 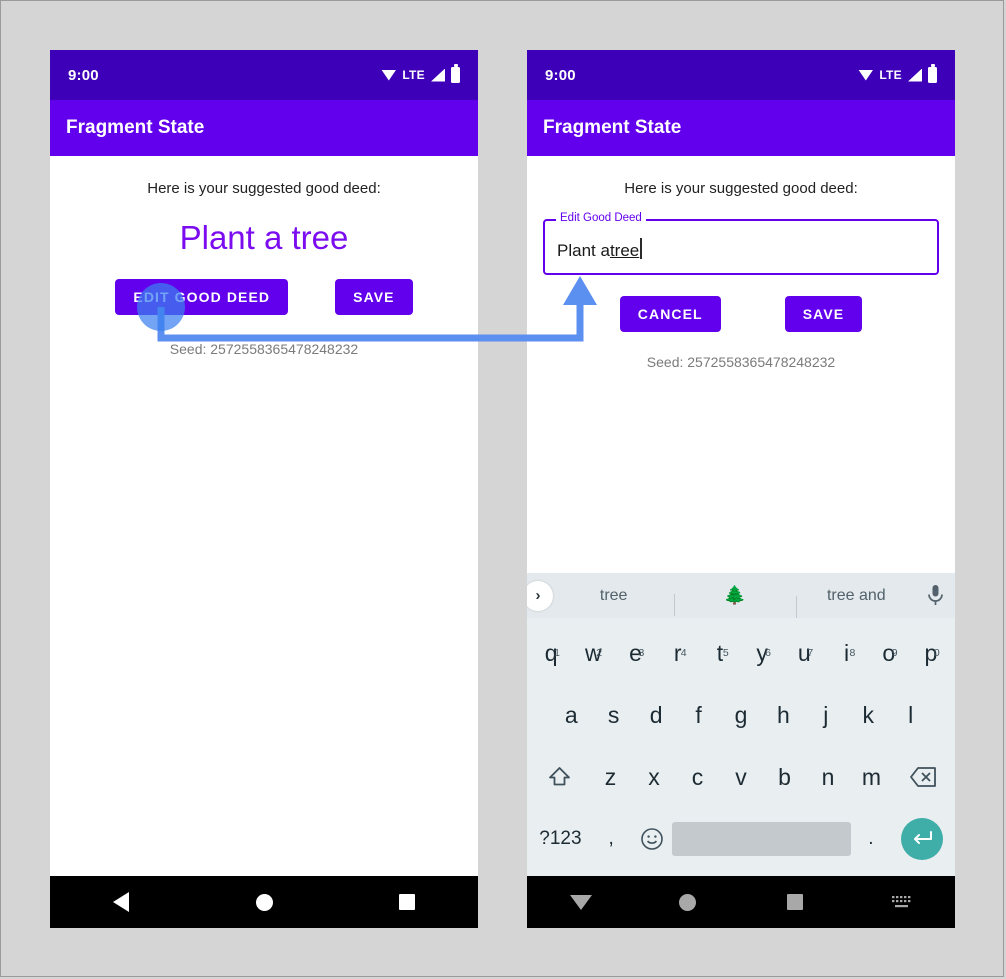 I want to click on nav-bar-left, so click(x=264, y=902).